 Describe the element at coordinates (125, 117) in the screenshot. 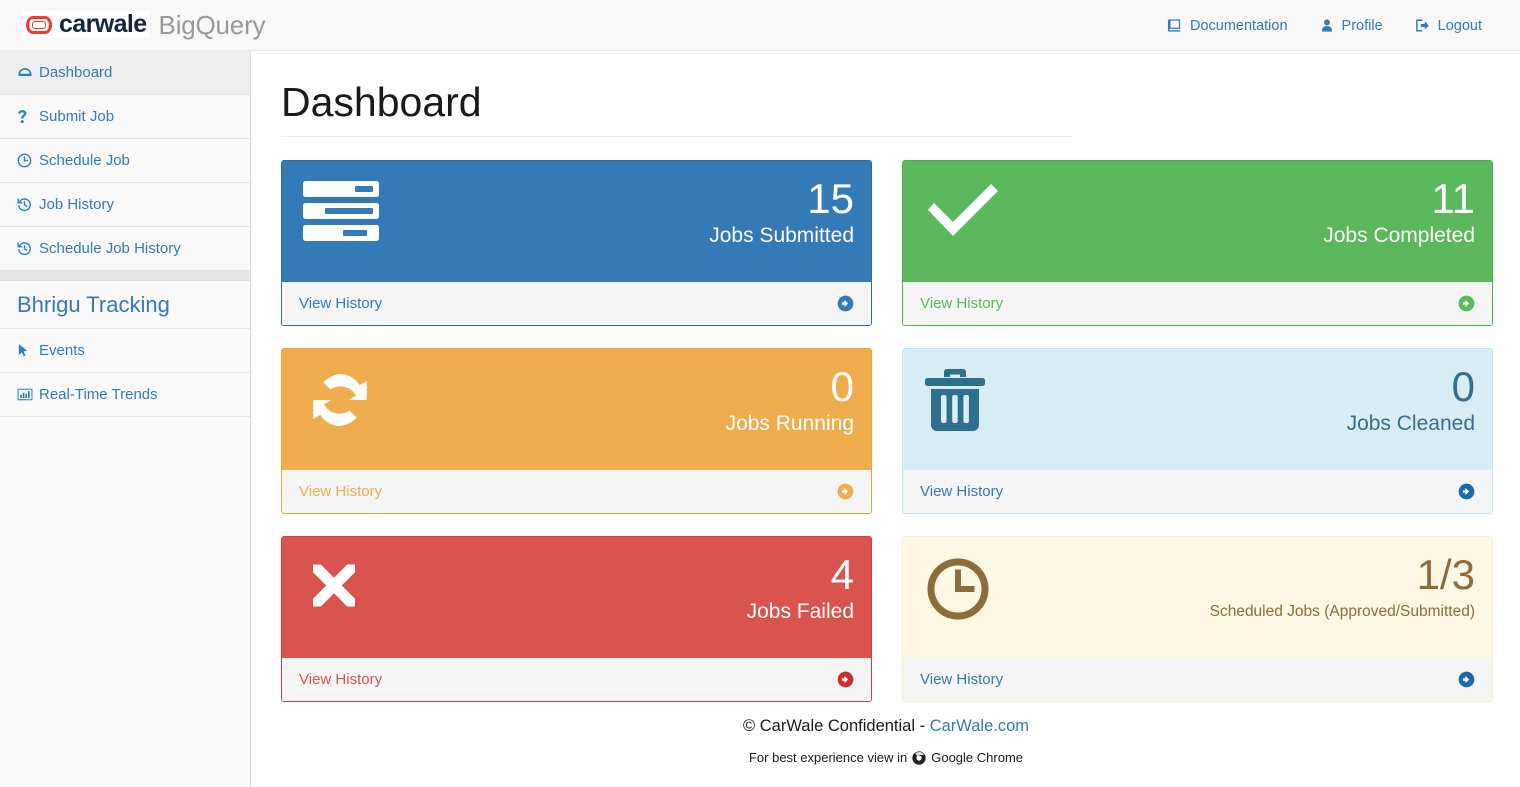

I see `sidebar-item-submit-job: Submit Job` at that location.